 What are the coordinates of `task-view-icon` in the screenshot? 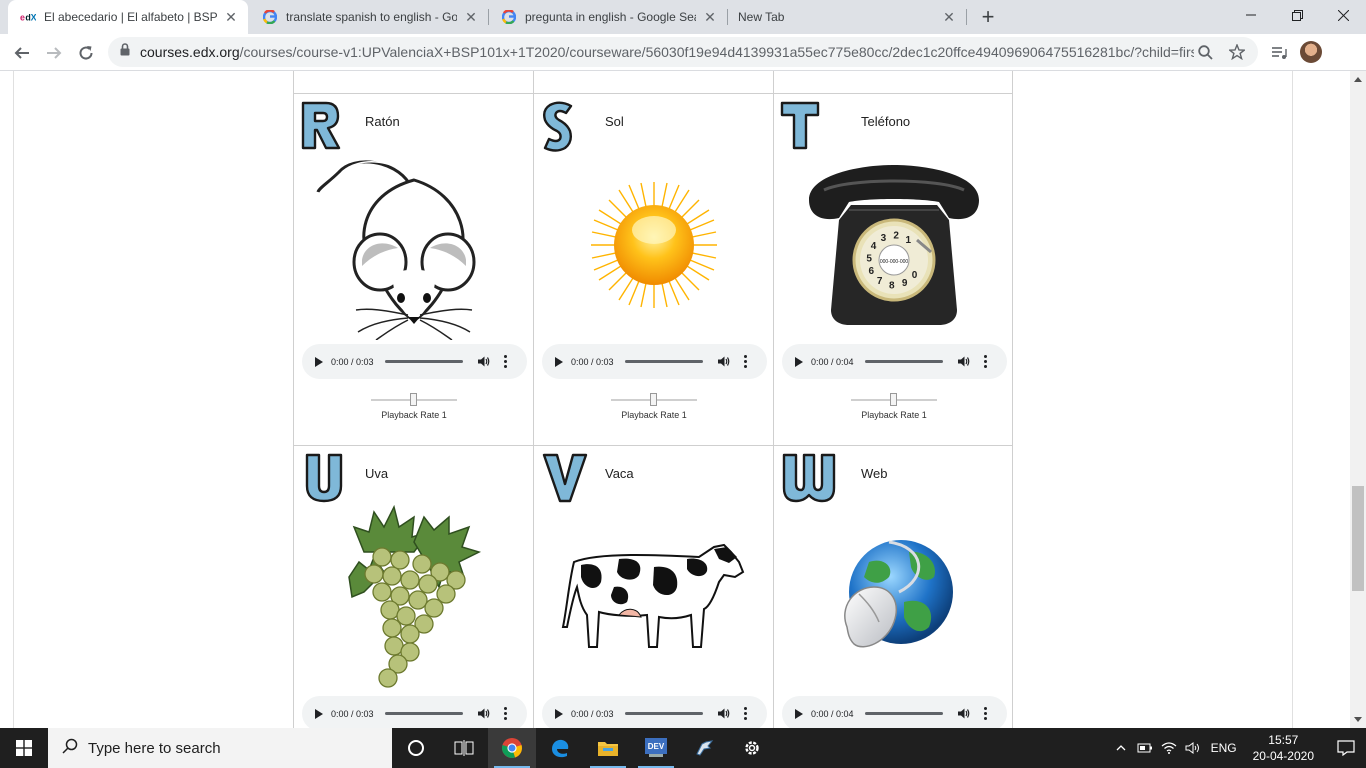 It's located at (464, 748).